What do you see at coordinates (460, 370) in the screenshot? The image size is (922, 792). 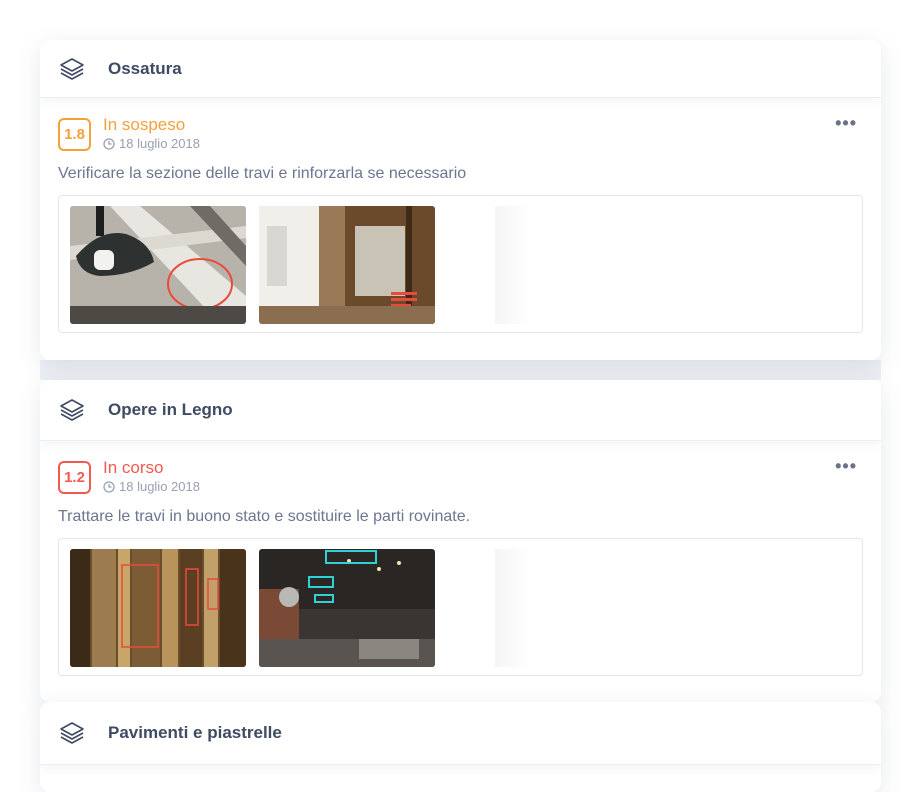 I see `section-divider` at bounding box center [460, 370].